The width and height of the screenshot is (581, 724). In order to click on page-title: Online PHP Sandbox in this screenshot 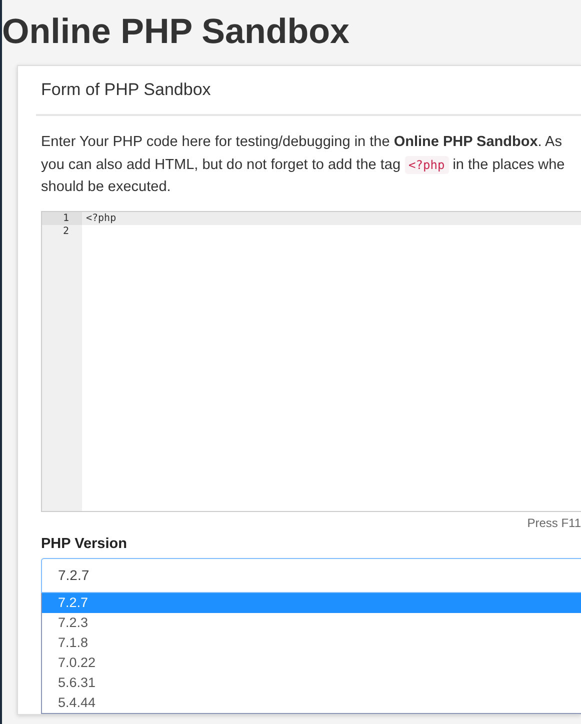, I will do `click(176, 32)`.